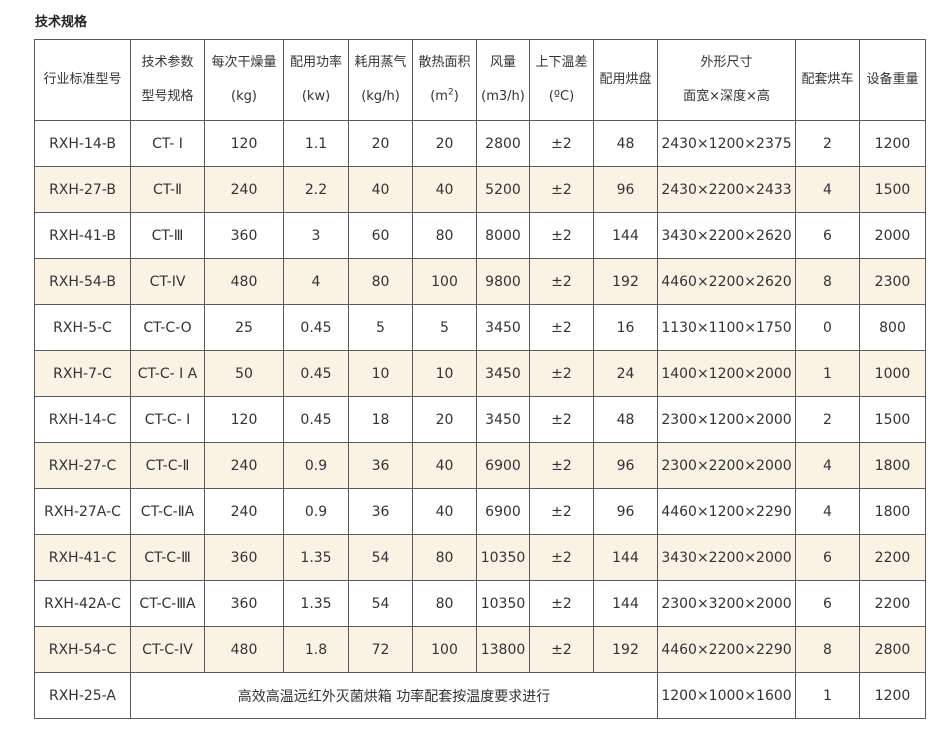 Image resolution: width=945 pixels, height=730 pixels. What do you see at coordinates (892, 557) in the screenshot?
I see `cell-weight: 2200` at bounding box center [892, 557].